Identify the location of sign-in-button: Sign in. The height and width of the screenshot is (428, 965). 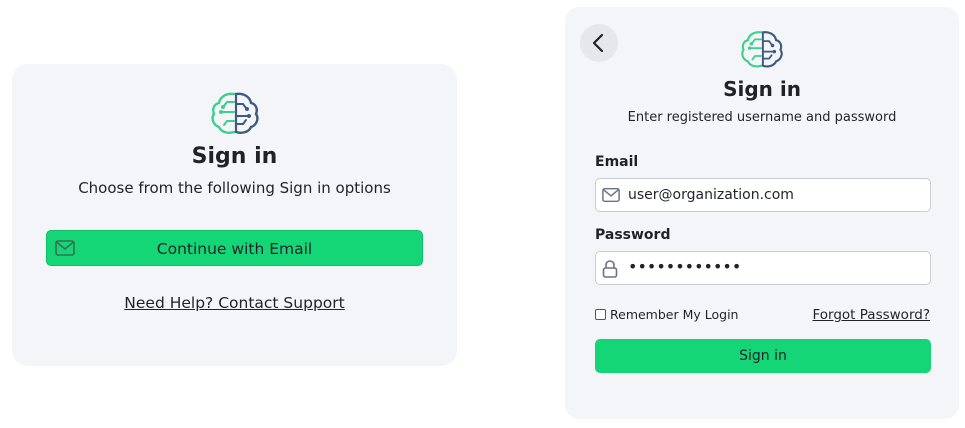
(763, 356).